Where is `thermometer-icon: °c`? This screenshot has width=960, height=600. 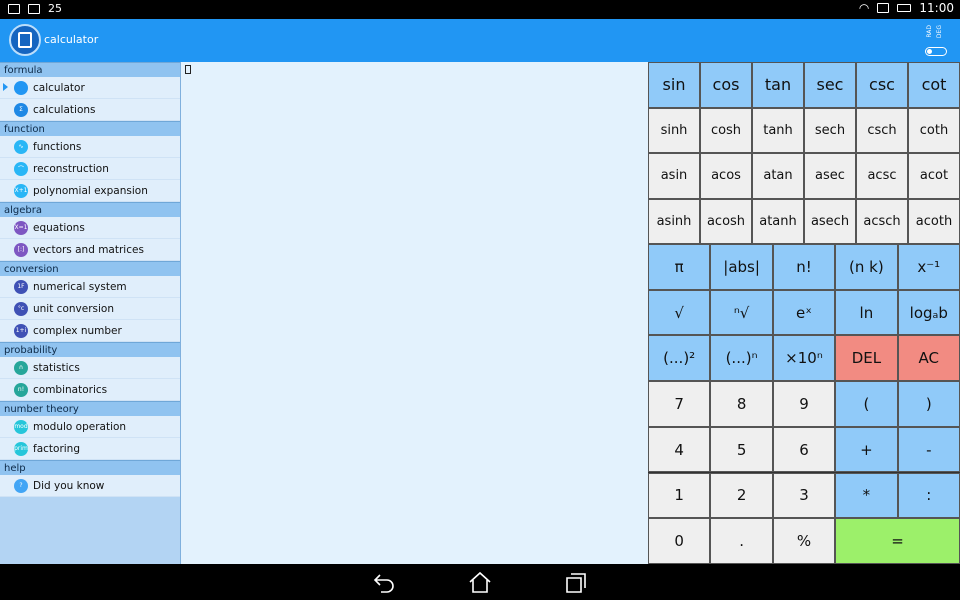
thermometer-icon: °c is located at coordinates (21, 308).